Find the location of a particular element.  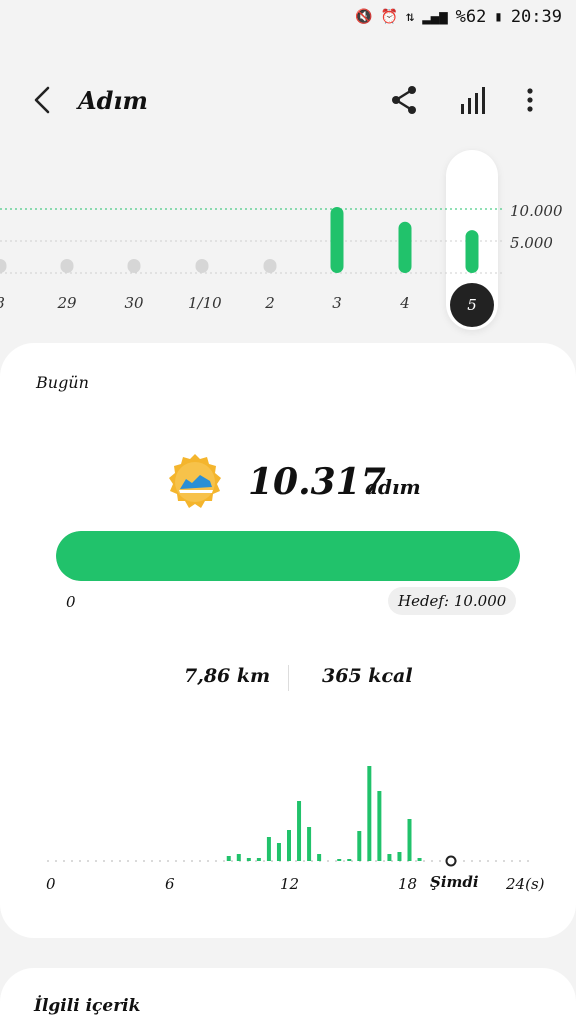

more-vertical-icon is located at coordinates (530, 100).